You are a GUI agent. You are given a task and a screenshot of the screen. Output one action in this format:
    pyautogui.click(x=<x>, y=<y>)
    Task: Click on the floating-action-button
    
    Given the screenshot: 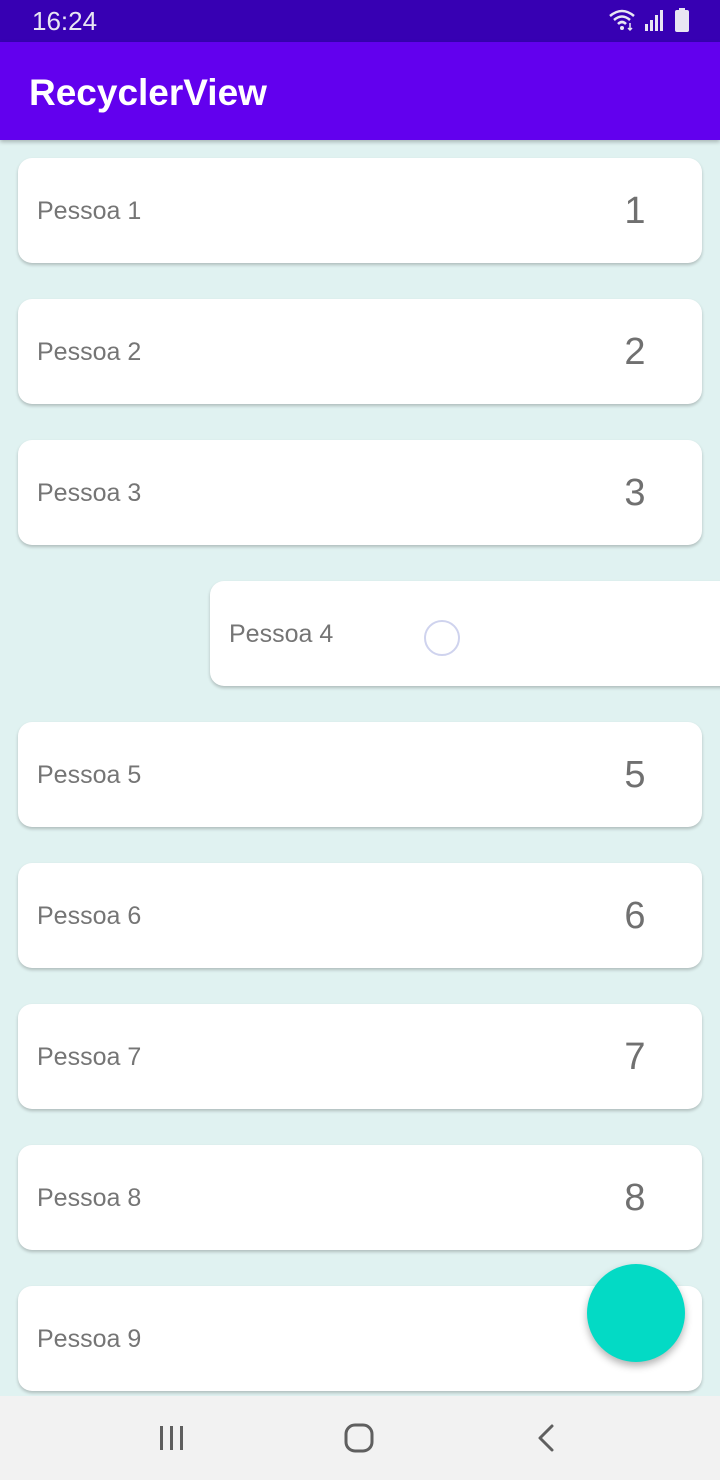 What is the action you would take?
    pyautogui.click(x=636, y=1313)
    